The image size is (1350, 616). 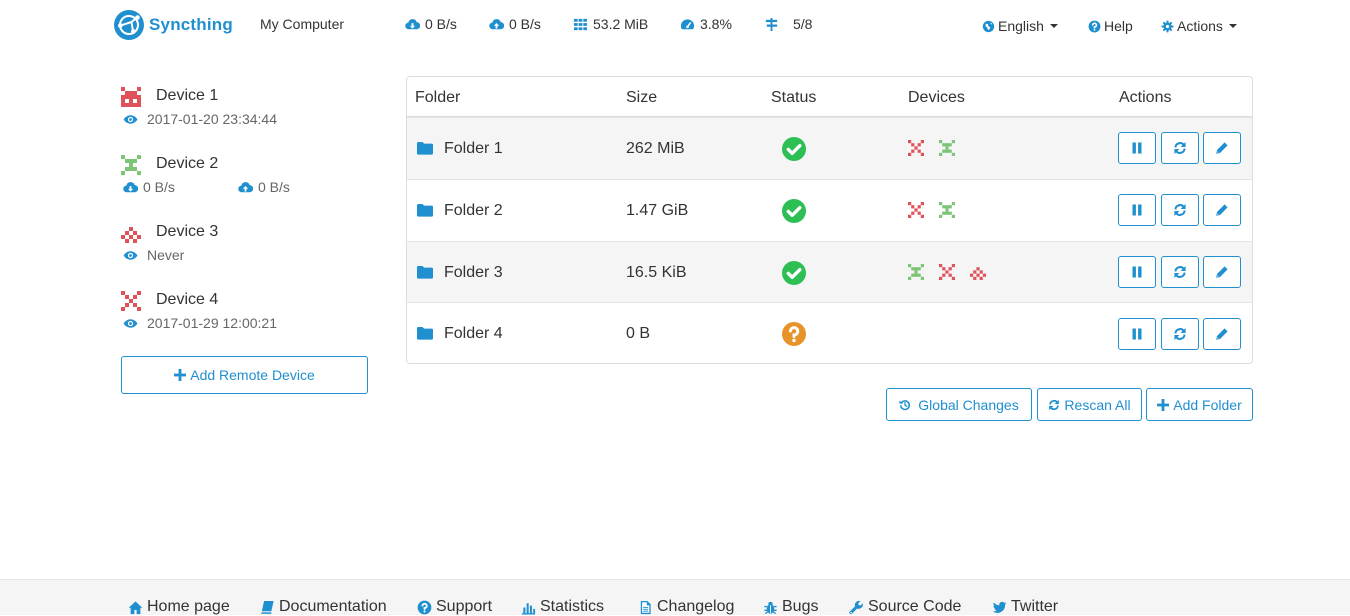 I want to click on footer-link-twitter: Twitter, so click(x=1025, y=607).